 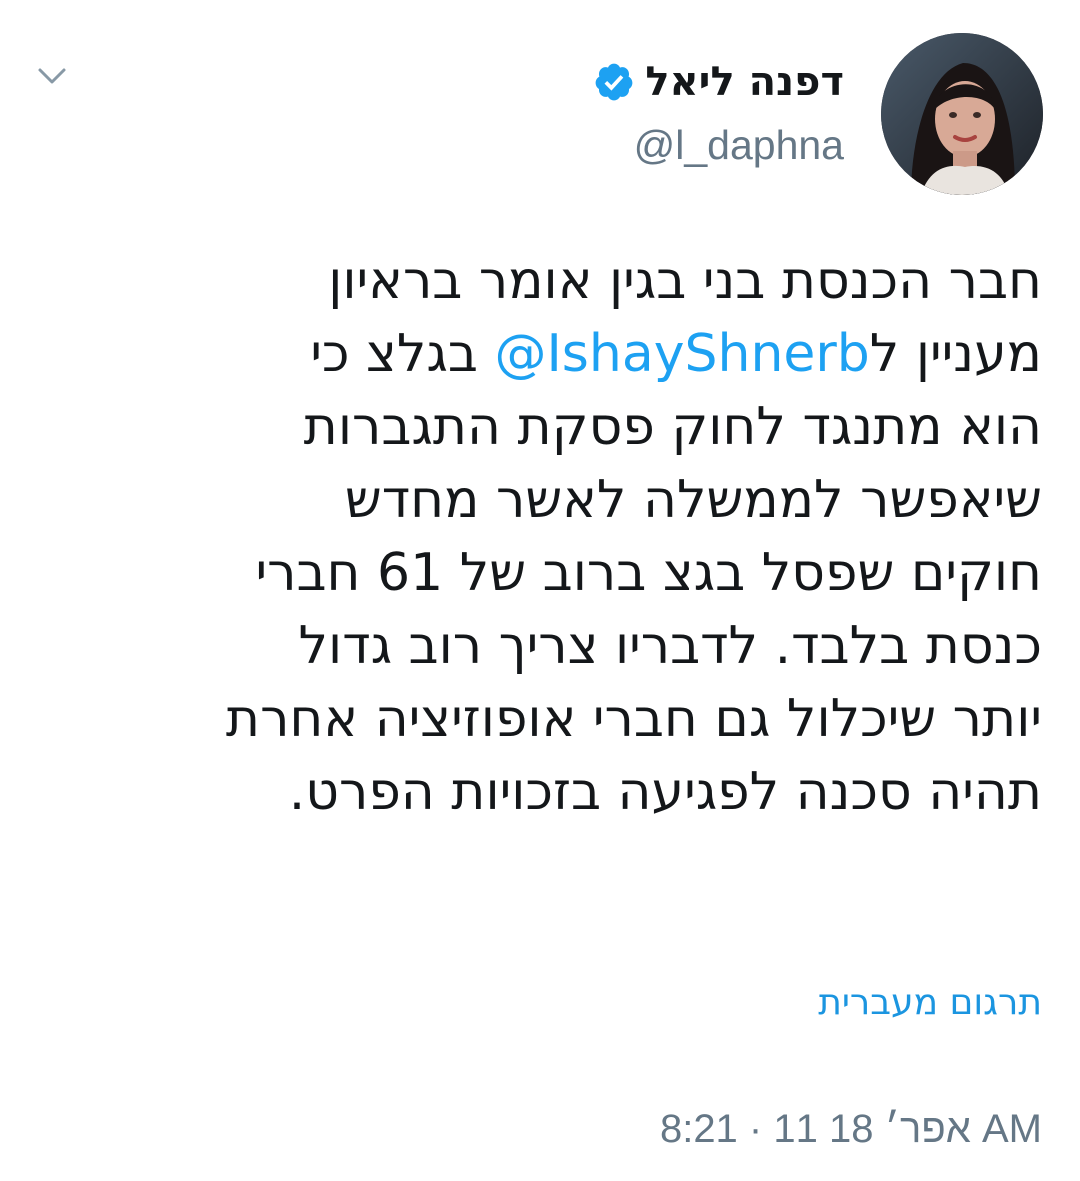 What do you see at coordinates (955, 354) in the screenshot?
I see `tweet-text-fragment: מעניין ל` at bounding box center [955, 354].